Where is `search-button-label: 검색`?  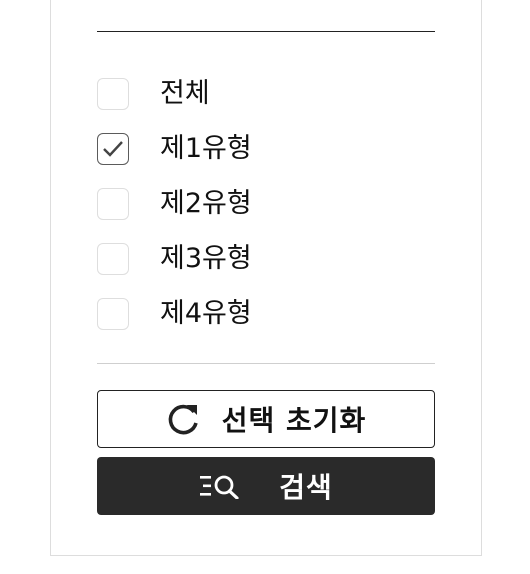
search-button-label: 검색 is located at coordinates (306, 487).